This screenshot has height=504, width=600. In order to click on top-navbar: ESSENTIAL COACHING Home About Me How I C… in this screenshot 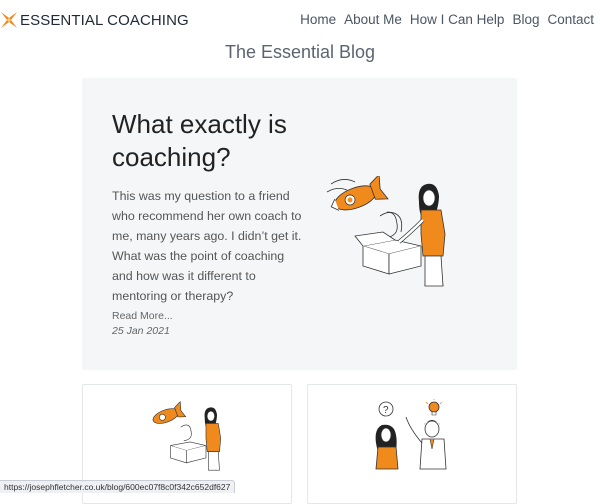, I will do `click(300, 20)`.